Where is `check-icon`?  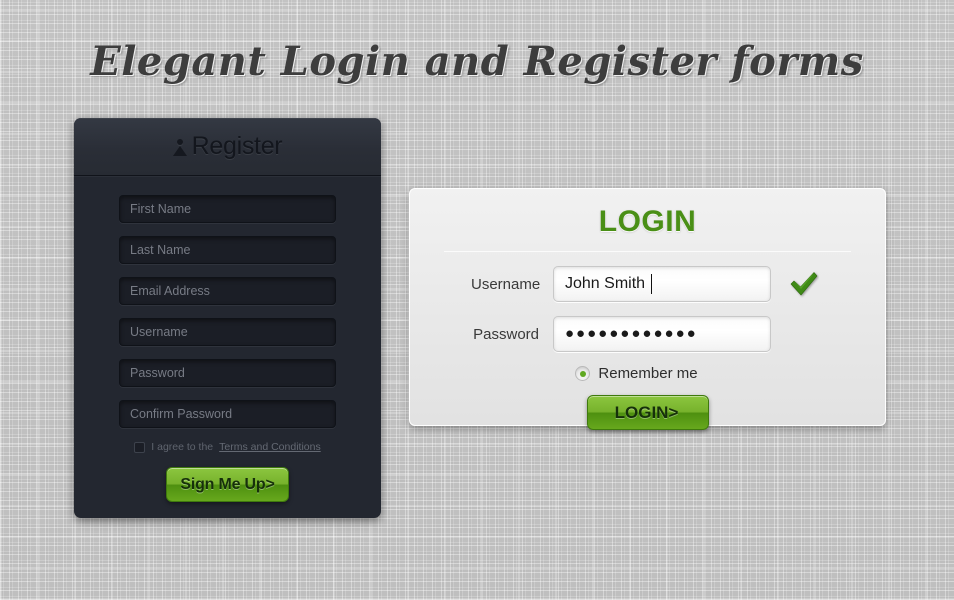 check-icon is located at coordinates (804, 284).